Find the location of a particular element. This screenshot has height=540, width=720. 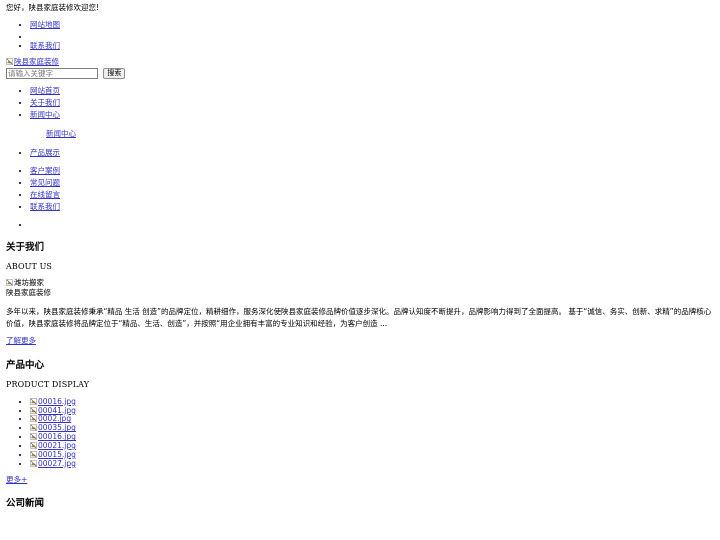

main-nav-item-cases: 客户案例 is located at coordinates (372, 171).